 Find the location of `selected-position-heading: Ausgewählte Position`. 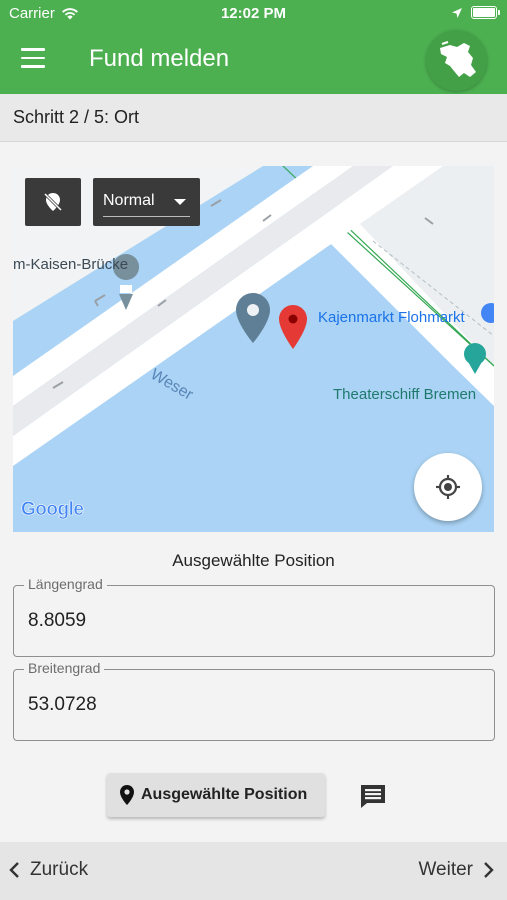

selected-position-heading: Ausgewählte Position is located at coordinates (253, 560).